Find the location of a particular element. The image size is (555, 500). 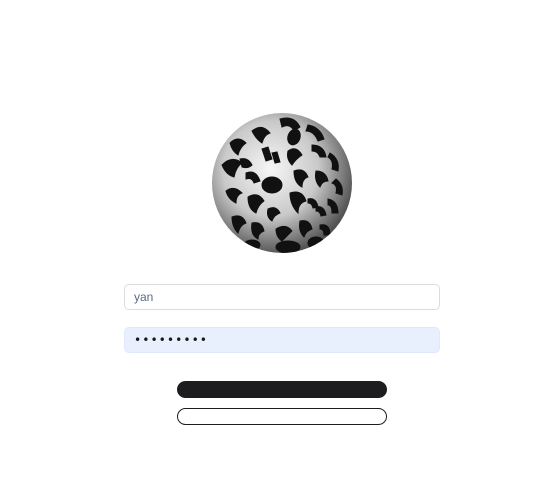

leopard-print-sphere-icon is located at coordinates (282, 183).